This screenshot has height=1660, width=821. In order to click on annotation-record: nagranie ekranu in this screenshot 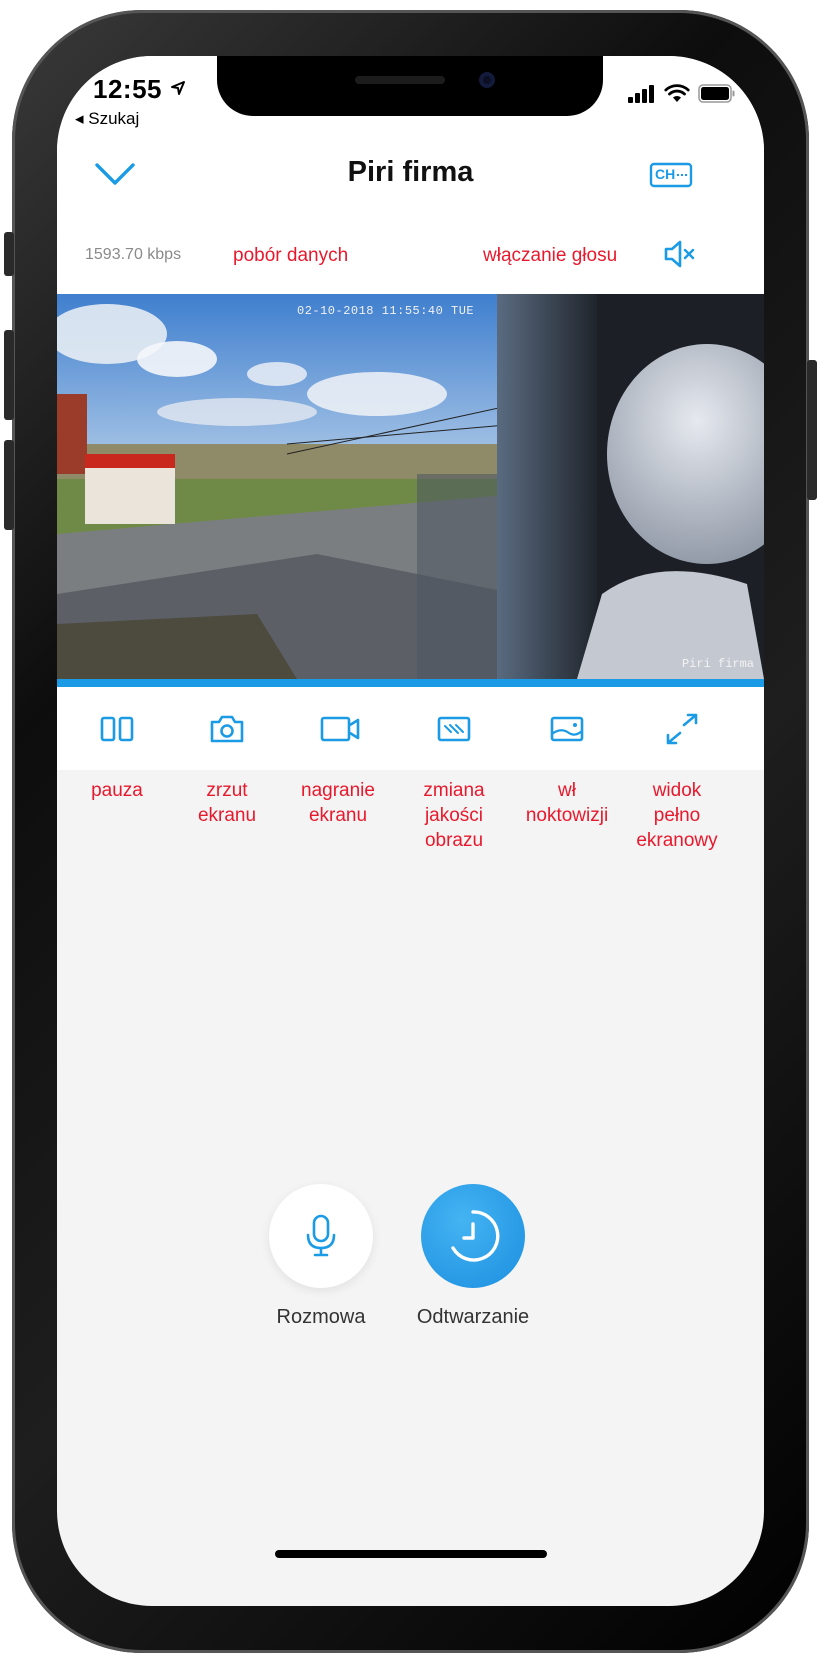, I will do `click(338, 803)`.